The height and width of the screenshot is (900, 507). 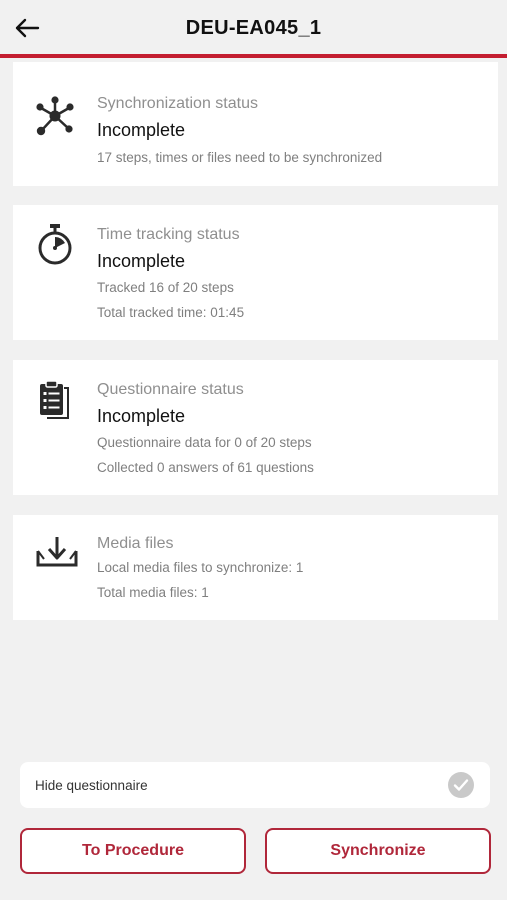 I want to click on questionnaire-value: Incomplete, so click(x=141, y=416).